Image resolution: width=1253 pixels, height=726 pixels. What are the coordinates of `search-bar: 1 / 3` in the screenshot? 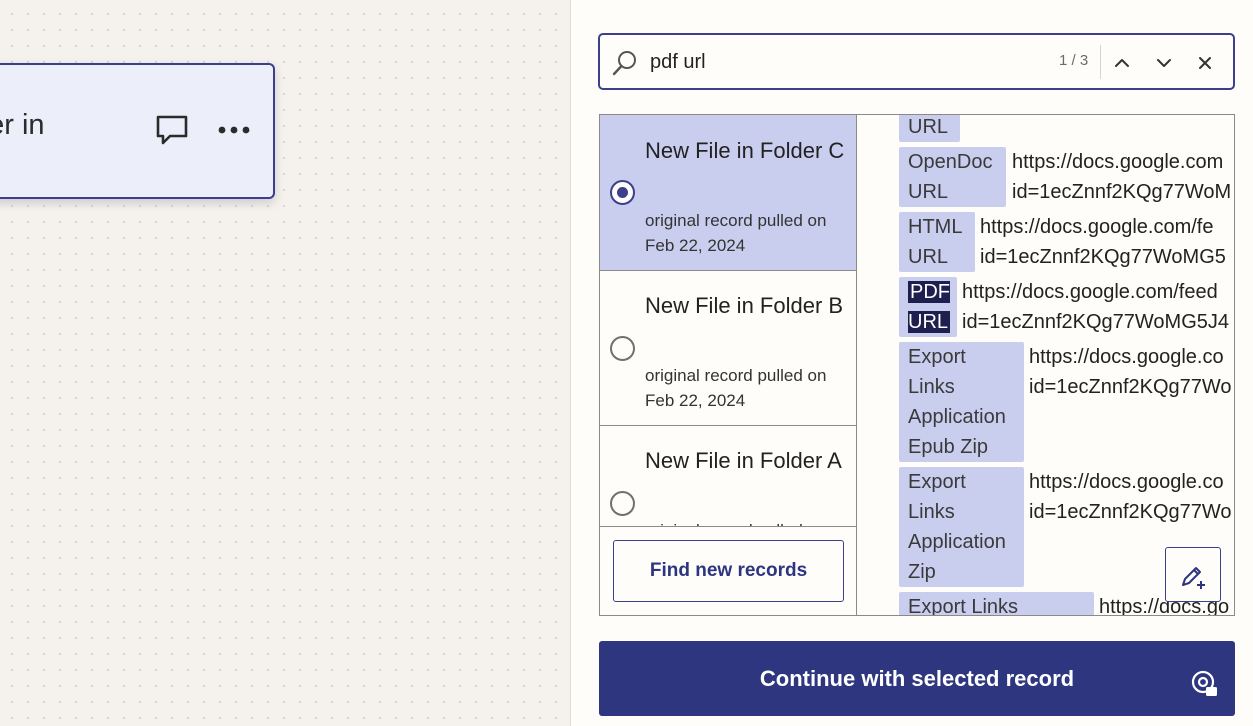 It's located at (916, 61).